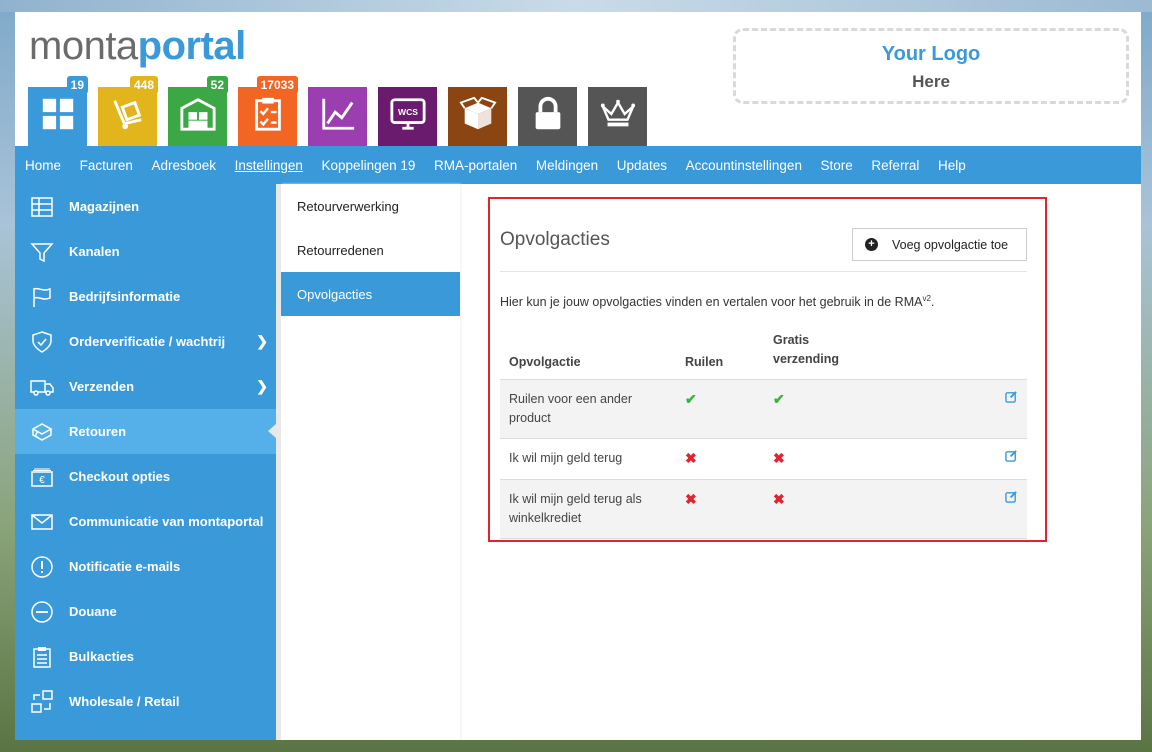 The image size is (1152, 752). I want to click on tile-wcs: WCS, so click(407, 116).